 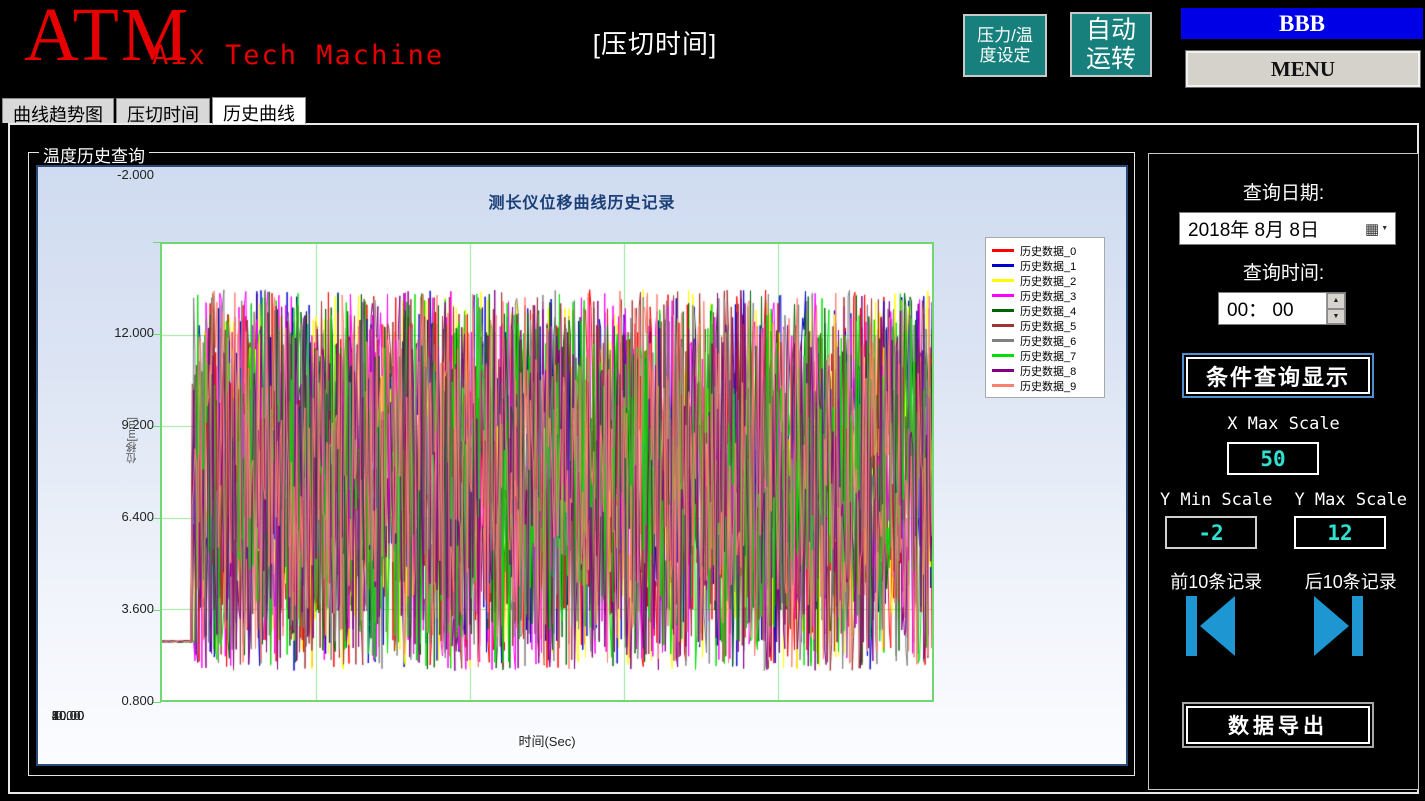 I want to click on legend-item: 历史数据_7, so click(x=1045, y=355).